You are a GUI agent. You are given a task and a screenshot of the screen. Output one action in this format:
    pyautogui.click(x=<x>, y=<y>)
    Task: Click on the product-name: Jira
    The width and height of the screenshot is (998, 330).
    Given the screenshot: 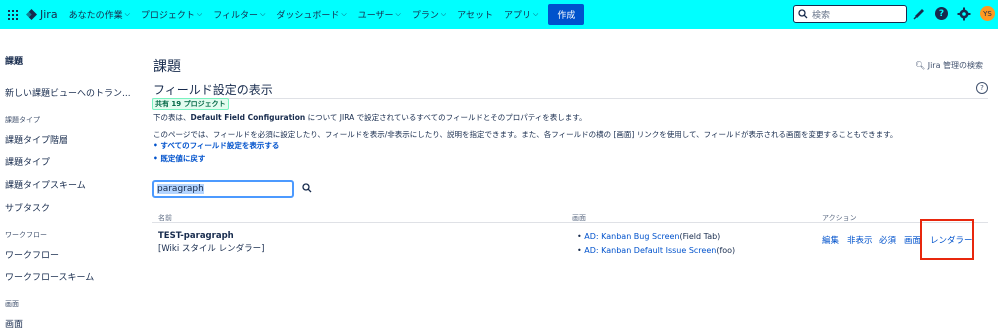 What is the action you would take?
    pyautogui.click(x=49, y=14)
    